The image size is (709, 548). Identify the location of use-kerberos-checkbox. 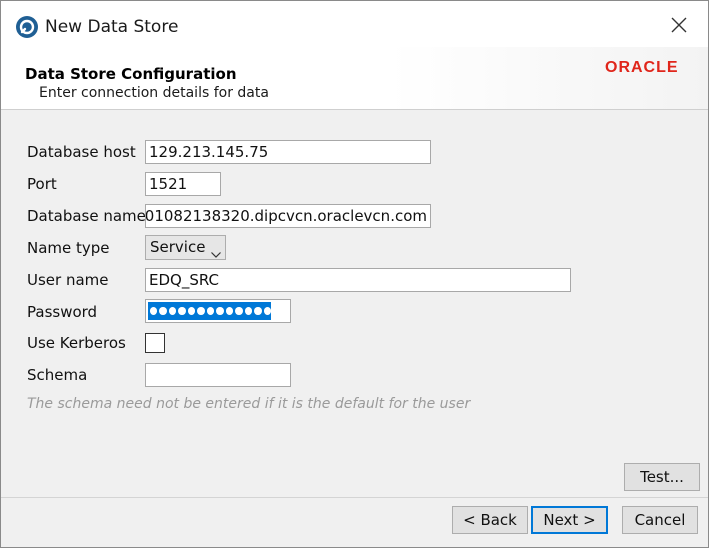
(155, 343).